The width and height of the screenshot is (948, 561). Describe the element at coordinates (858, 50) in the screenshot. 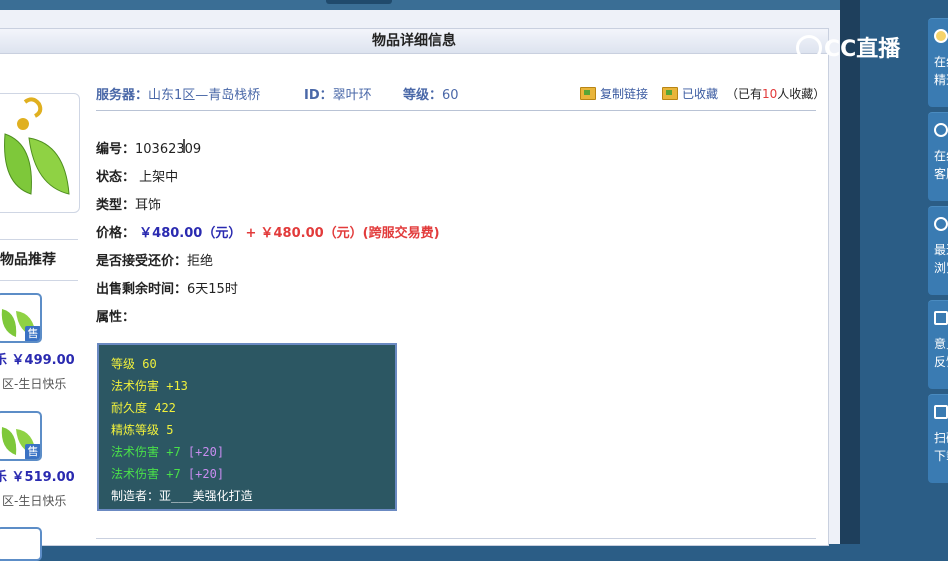

I see `cc-live-watermark: CC直播` at that location.